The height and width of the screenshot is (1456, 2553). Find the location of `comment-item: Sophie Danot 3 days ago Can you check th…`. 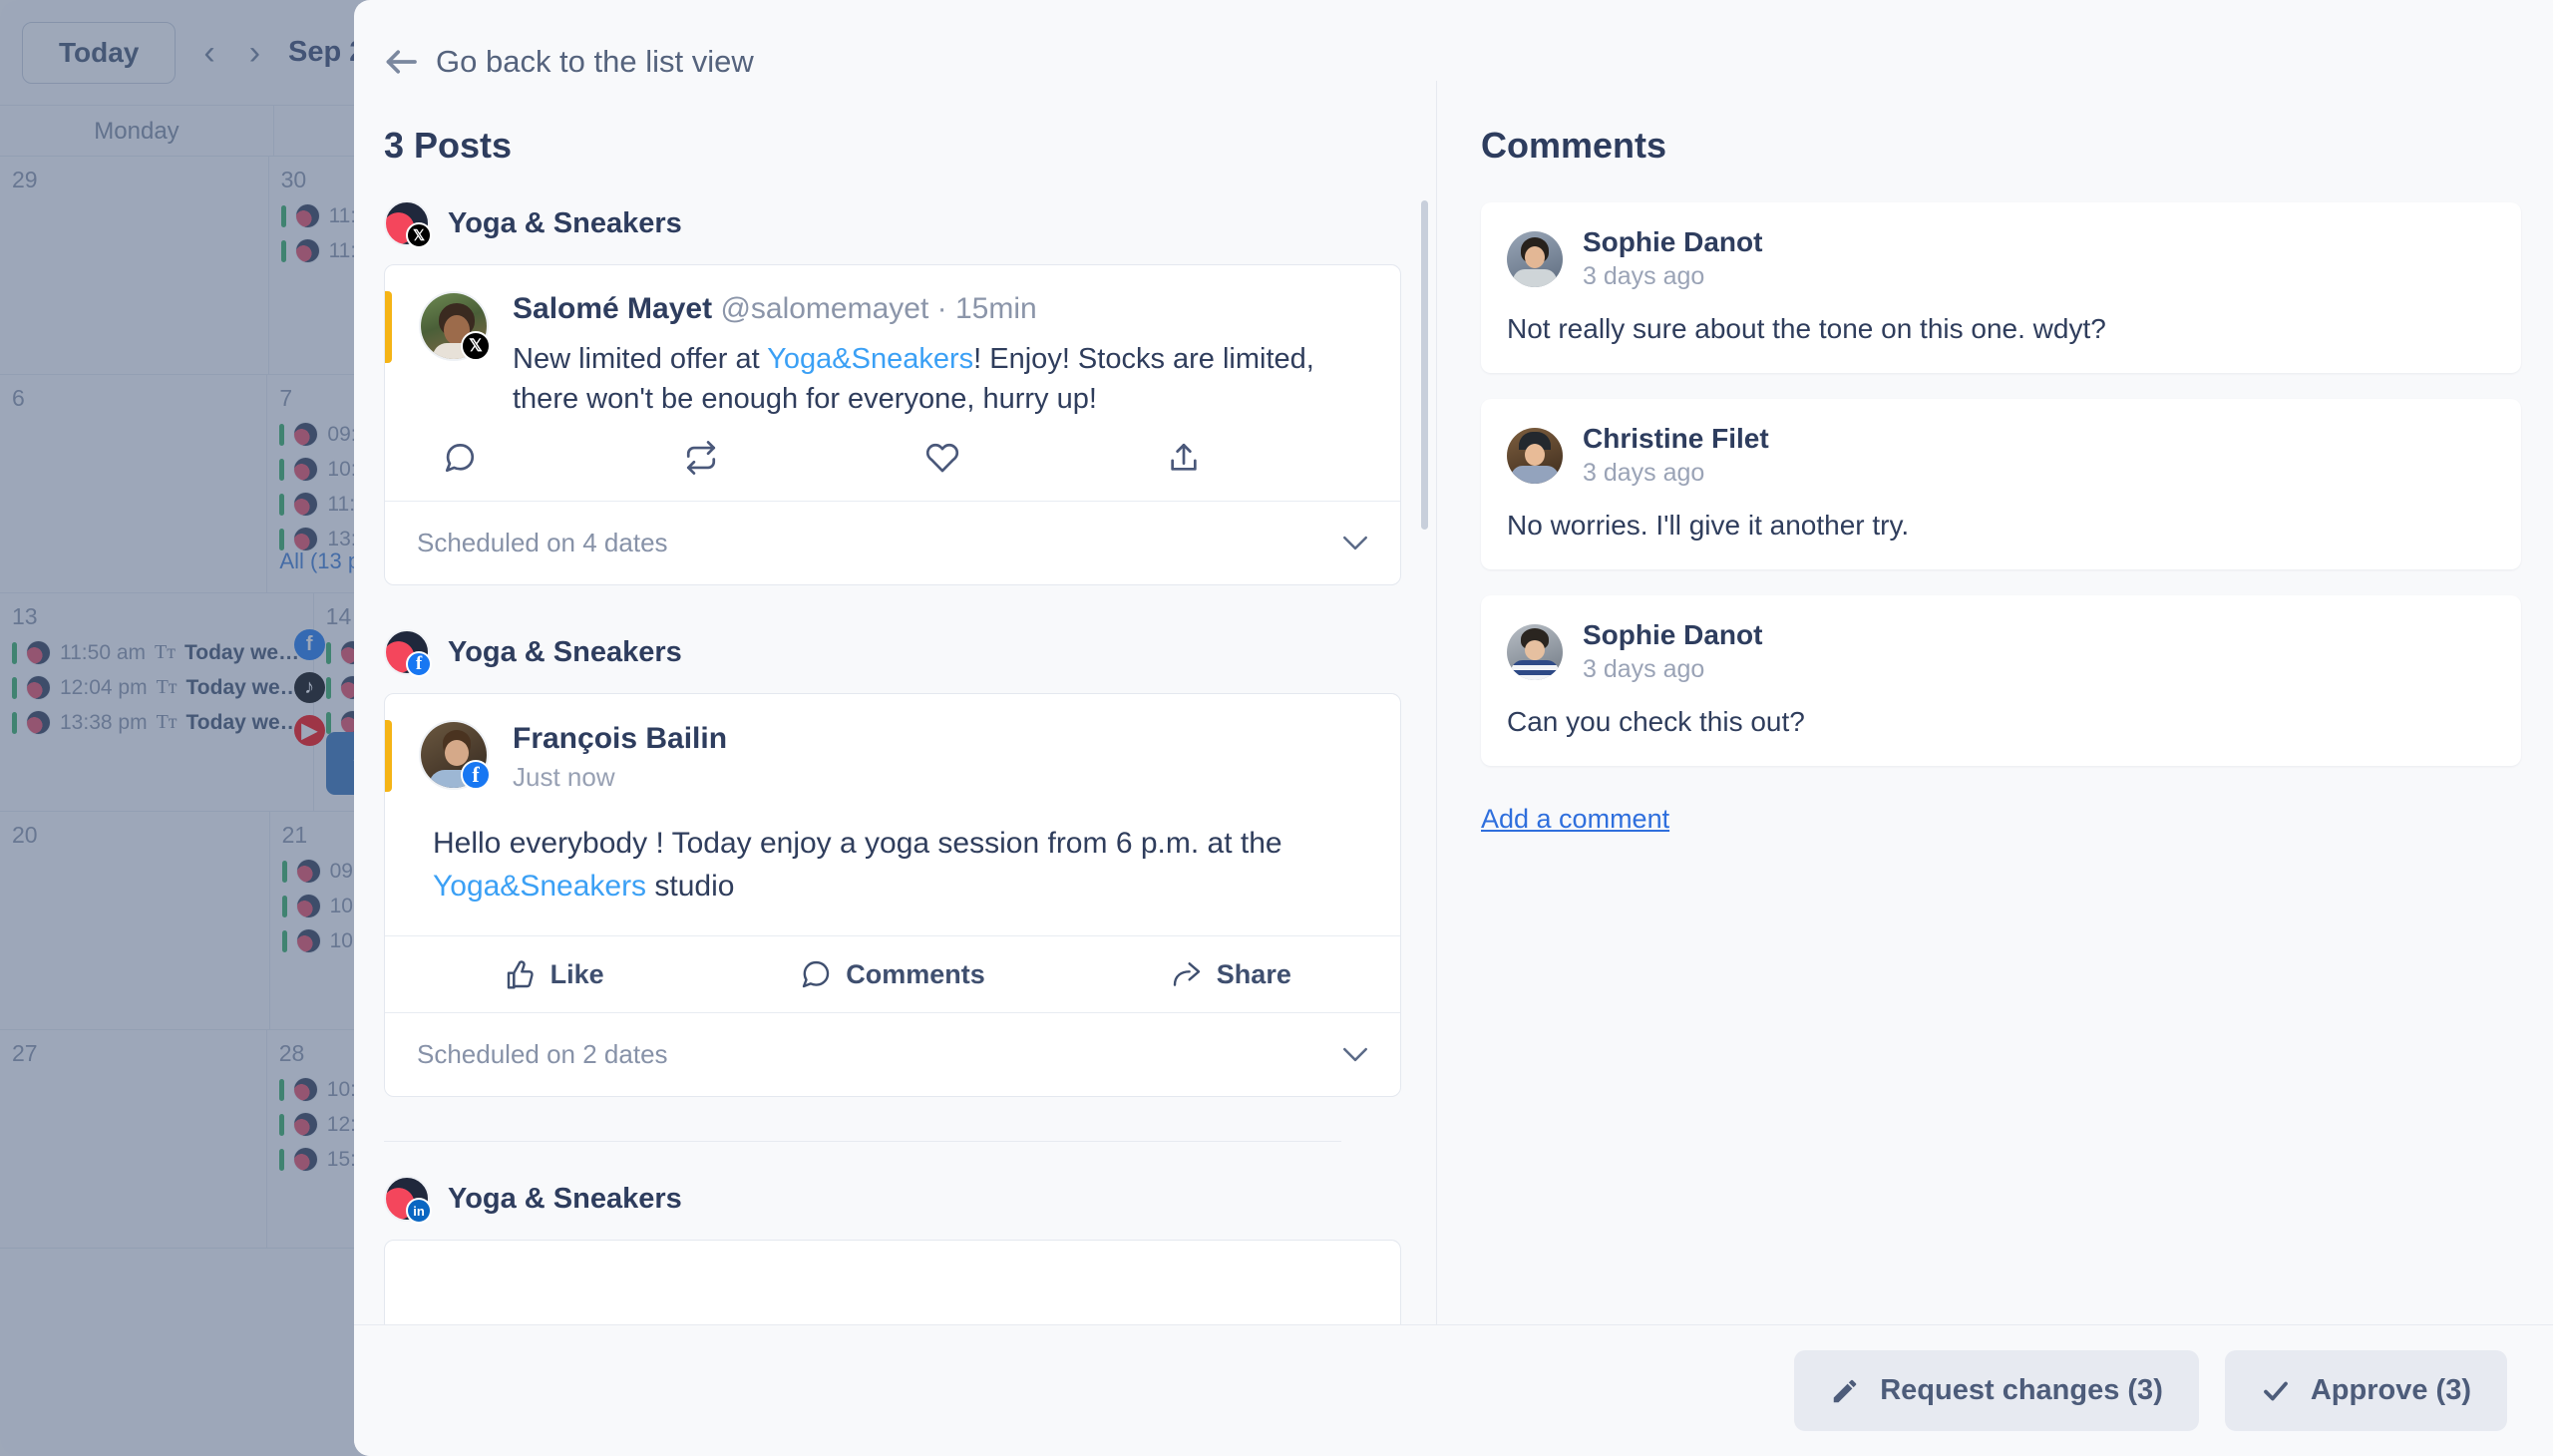

comment-item: Sophie Danot 3 days ago Can you check th… is located at coordinates (2001, 680).